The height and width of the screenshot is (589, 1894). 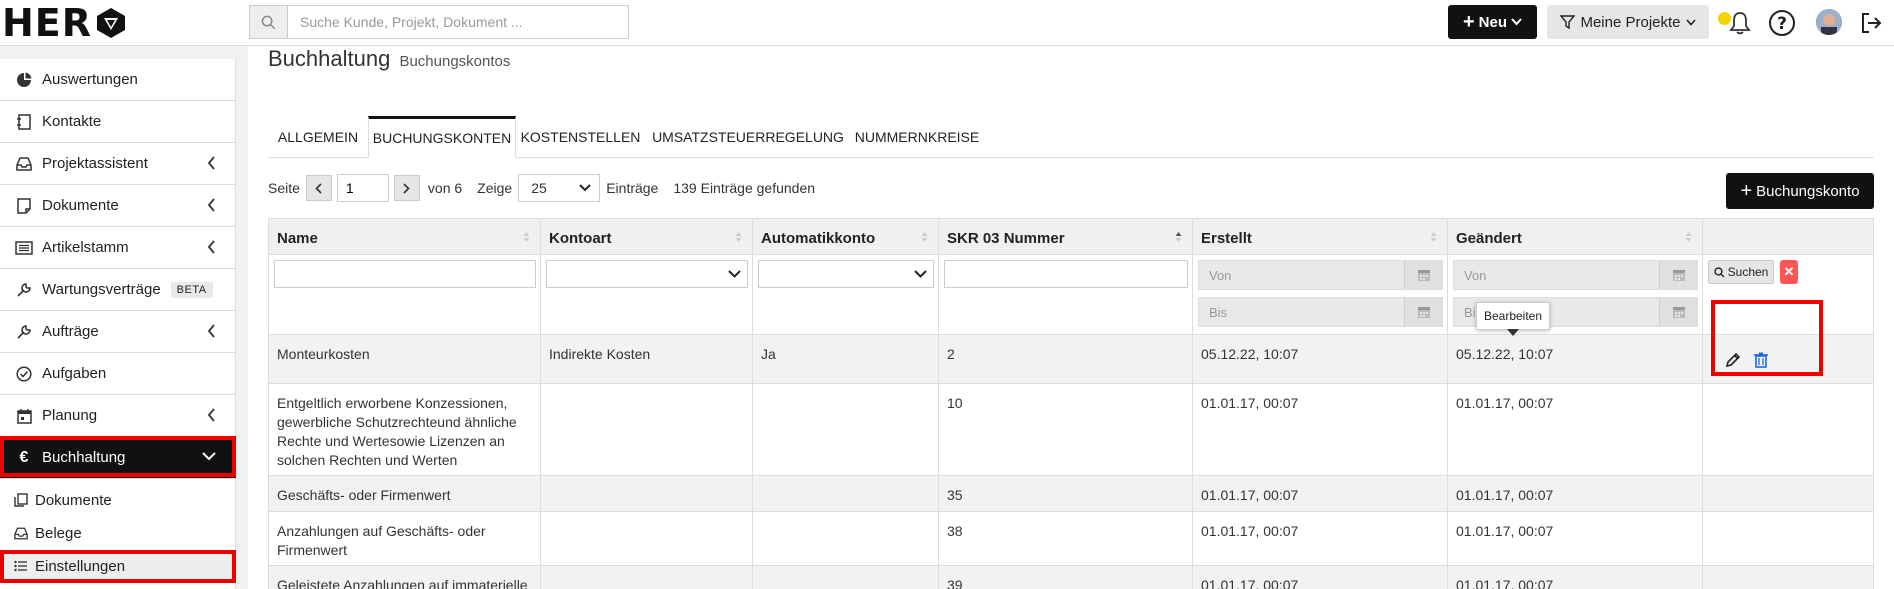 What do you see at coordinates (947, 23) in the screenshot?
I see `top-bar: HER + Neu Meine Projekte ?` at bounding box center [947, 23].